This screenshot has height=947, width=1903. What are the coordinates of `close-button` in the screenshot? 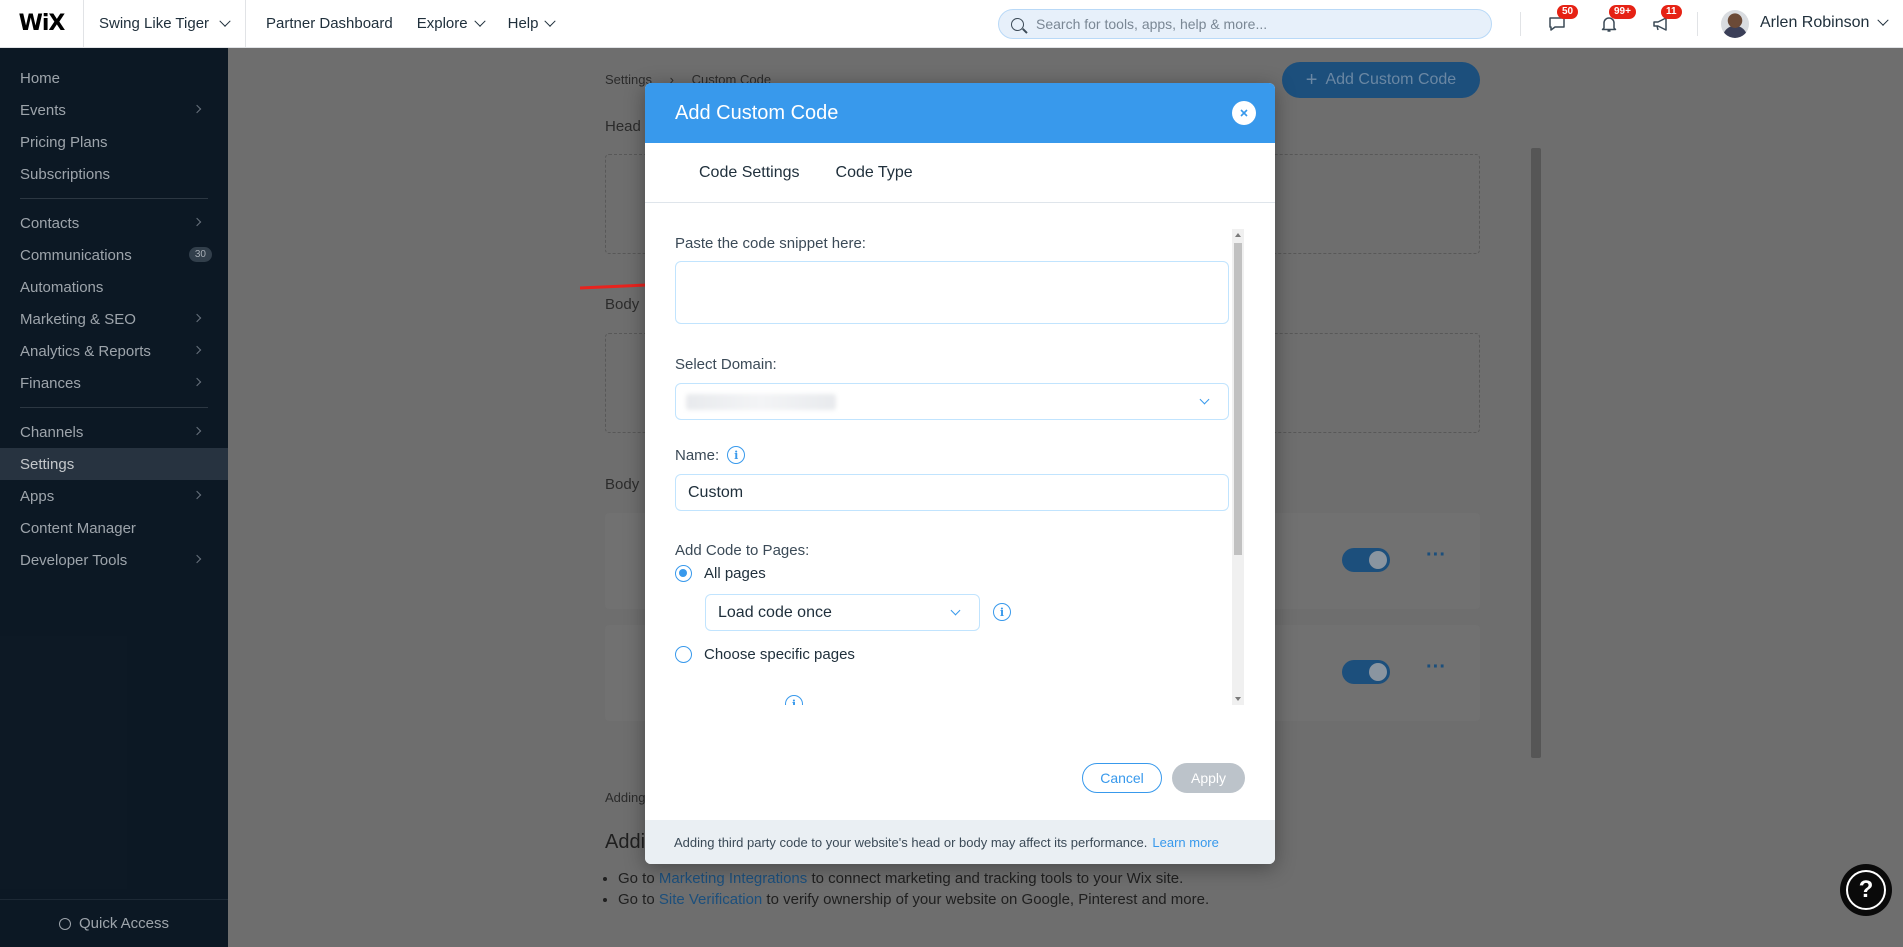 It's located at (1244, 113).